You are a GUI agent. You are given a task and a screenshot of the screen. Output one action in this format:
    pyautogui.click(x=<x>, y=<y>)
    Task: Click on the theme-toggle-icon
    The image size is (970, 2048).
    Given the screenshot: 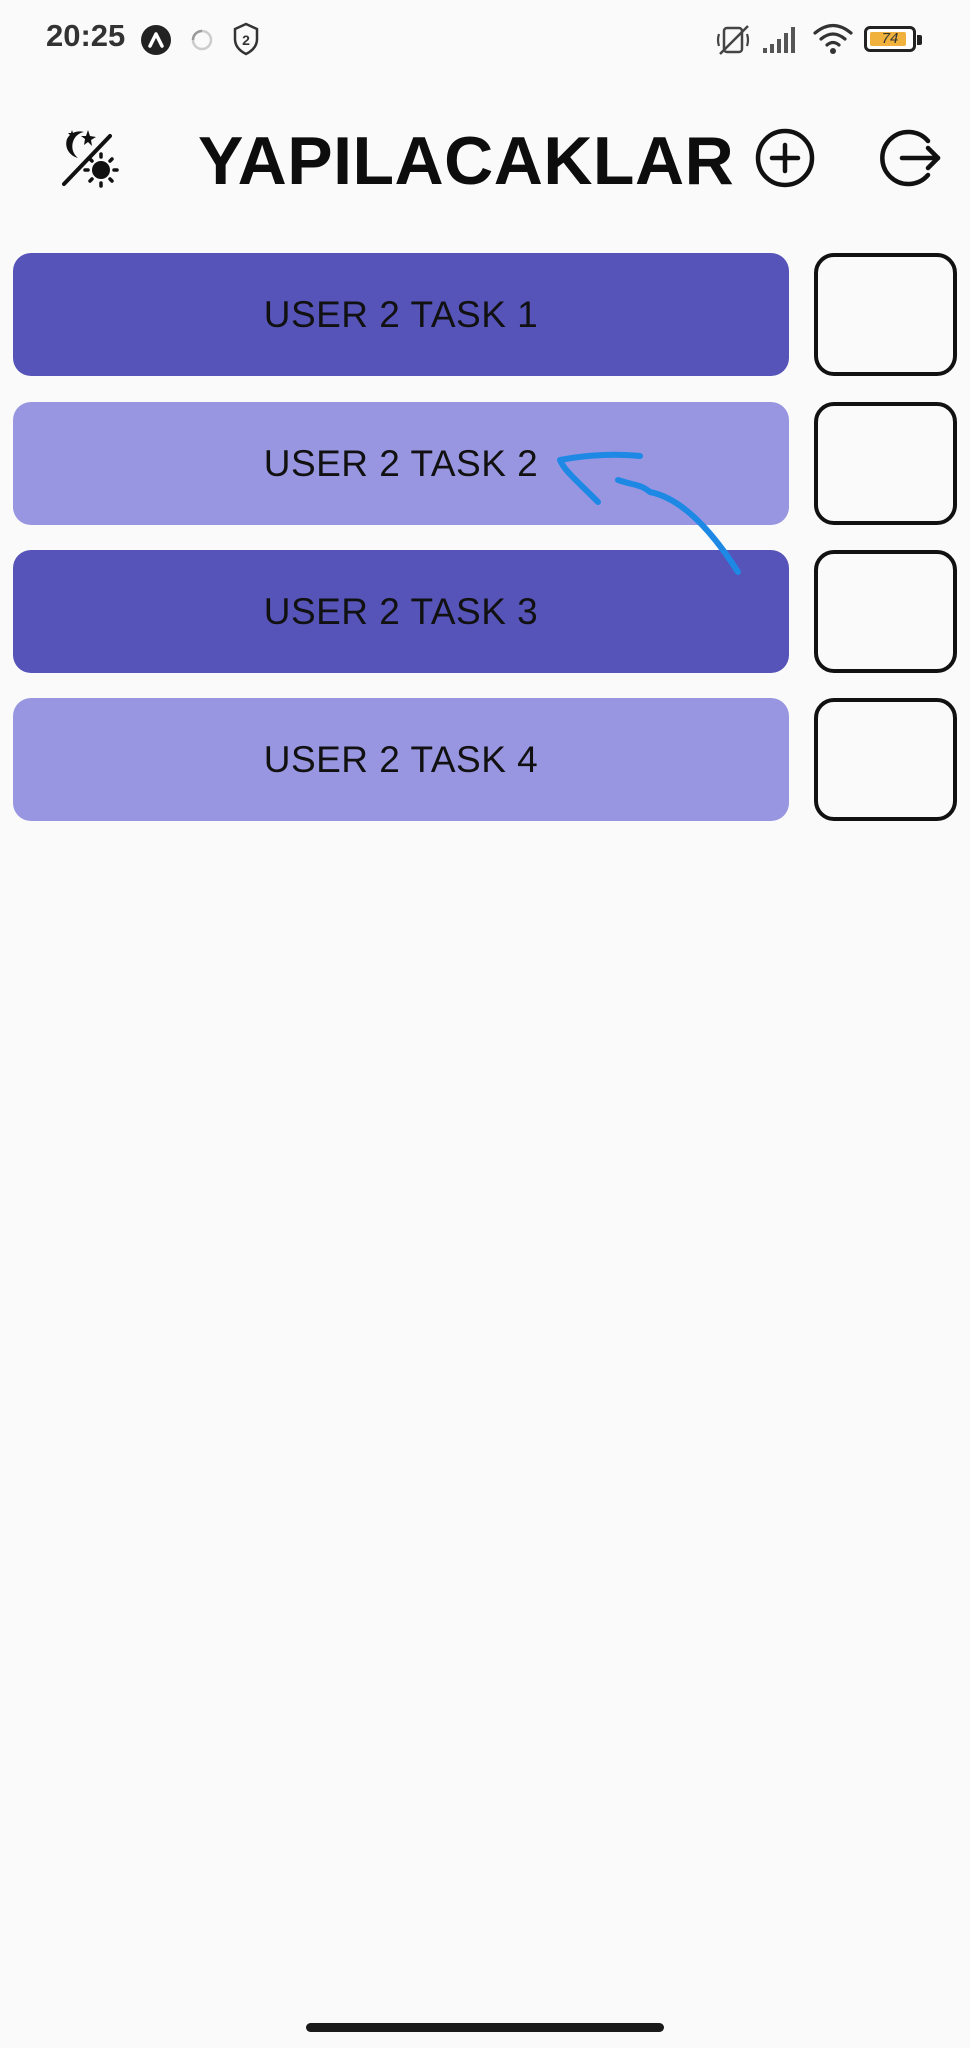 What is the action you would take?
    pyautogui.click(x=91, y=158)
    